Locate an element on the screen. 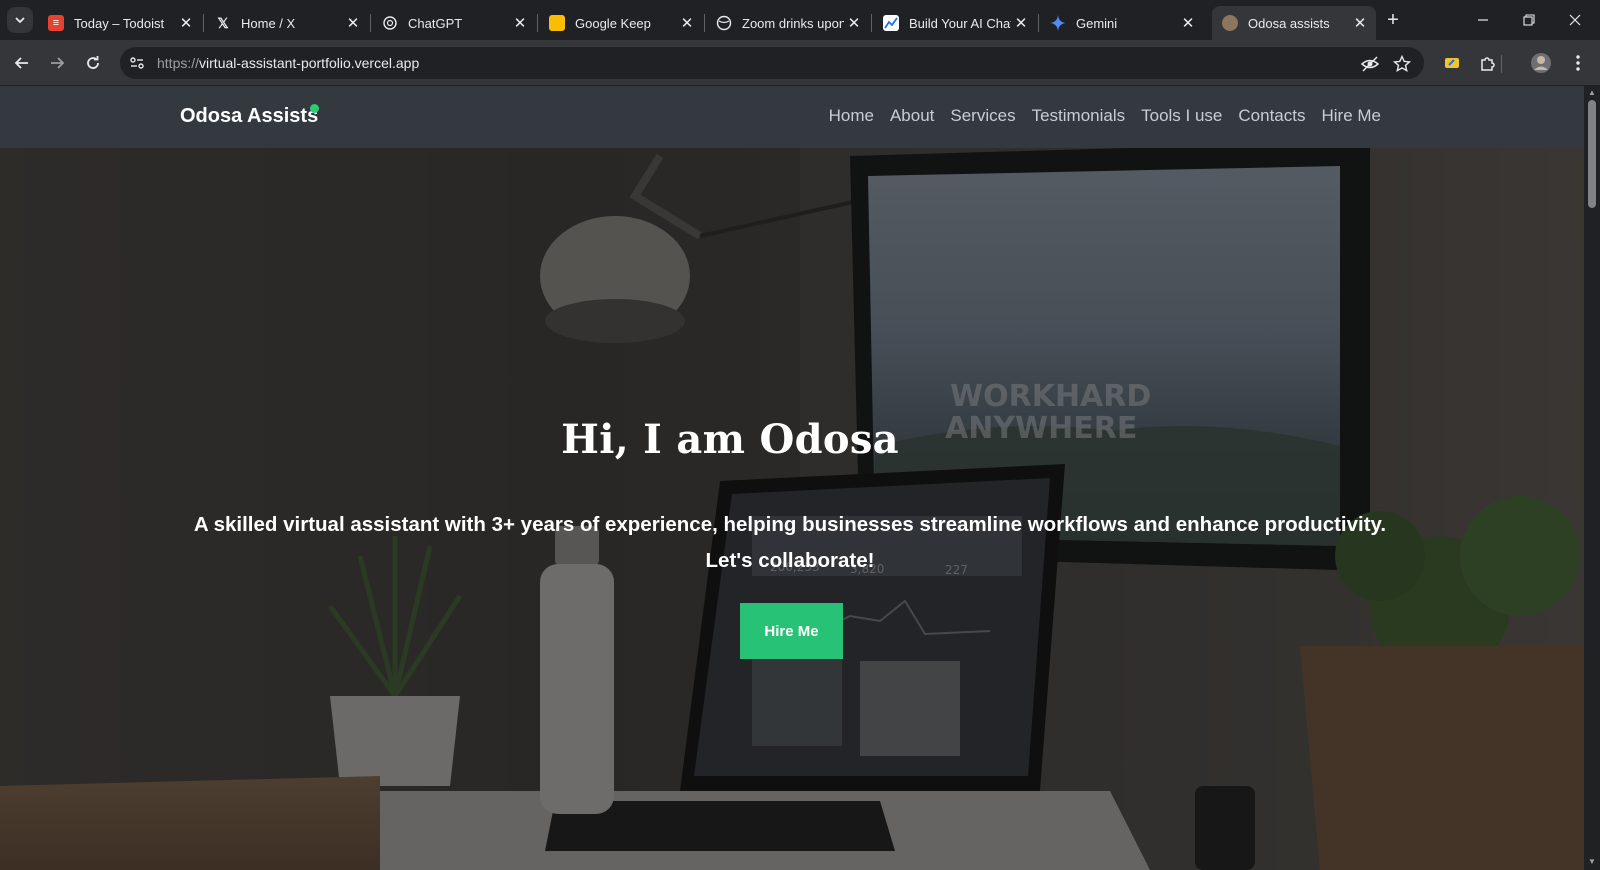 The image size is (1600, 870). url-protocol: https:// is located at coordinates (178, 63).